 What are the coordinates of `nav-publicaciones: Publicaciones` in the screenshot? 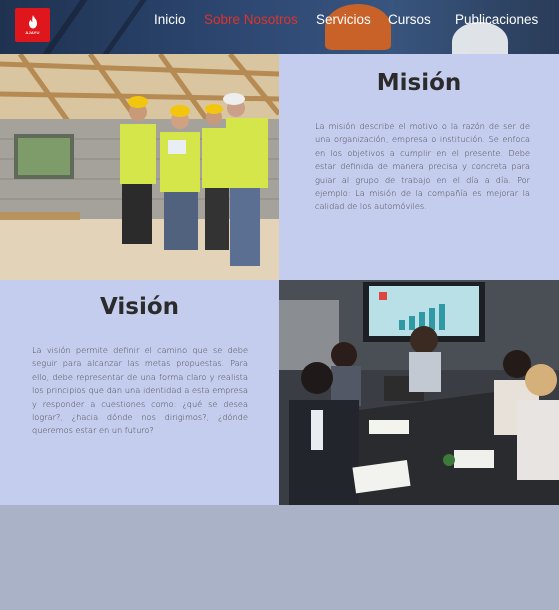 It's located at (496, 19).